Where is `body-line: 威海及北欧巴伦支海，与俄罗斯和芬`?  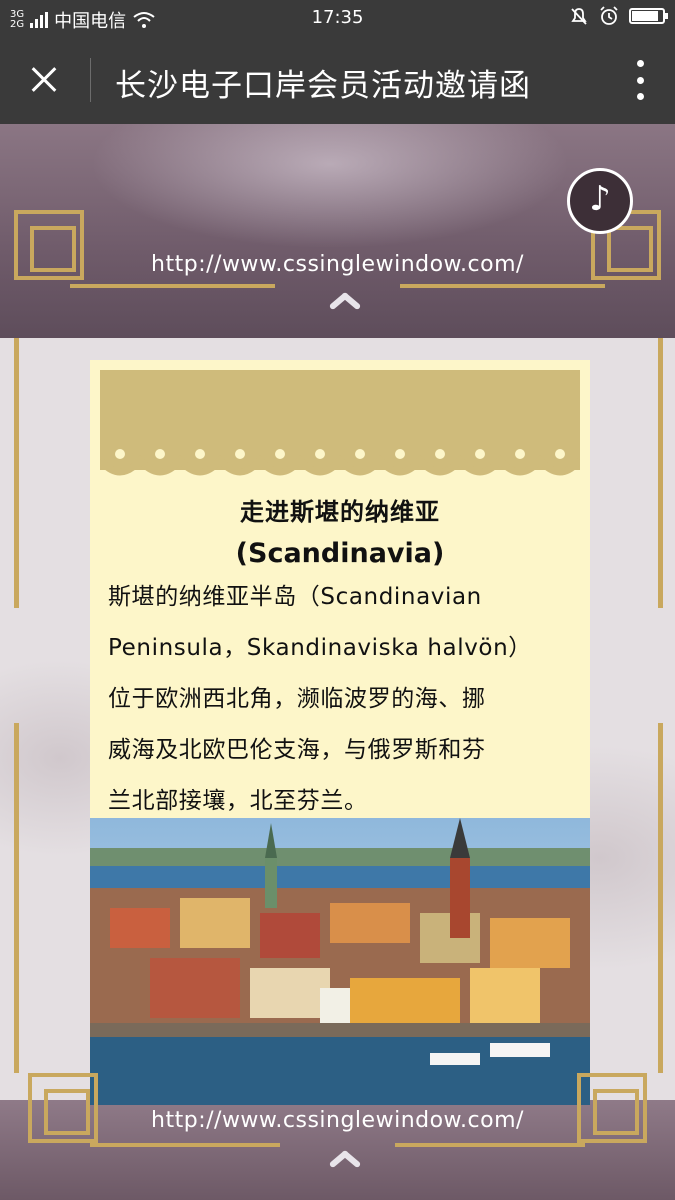 body-line: 威海及北欧巴伦支海，与俄罗斯和芬 is located at coordinates (297, 750).